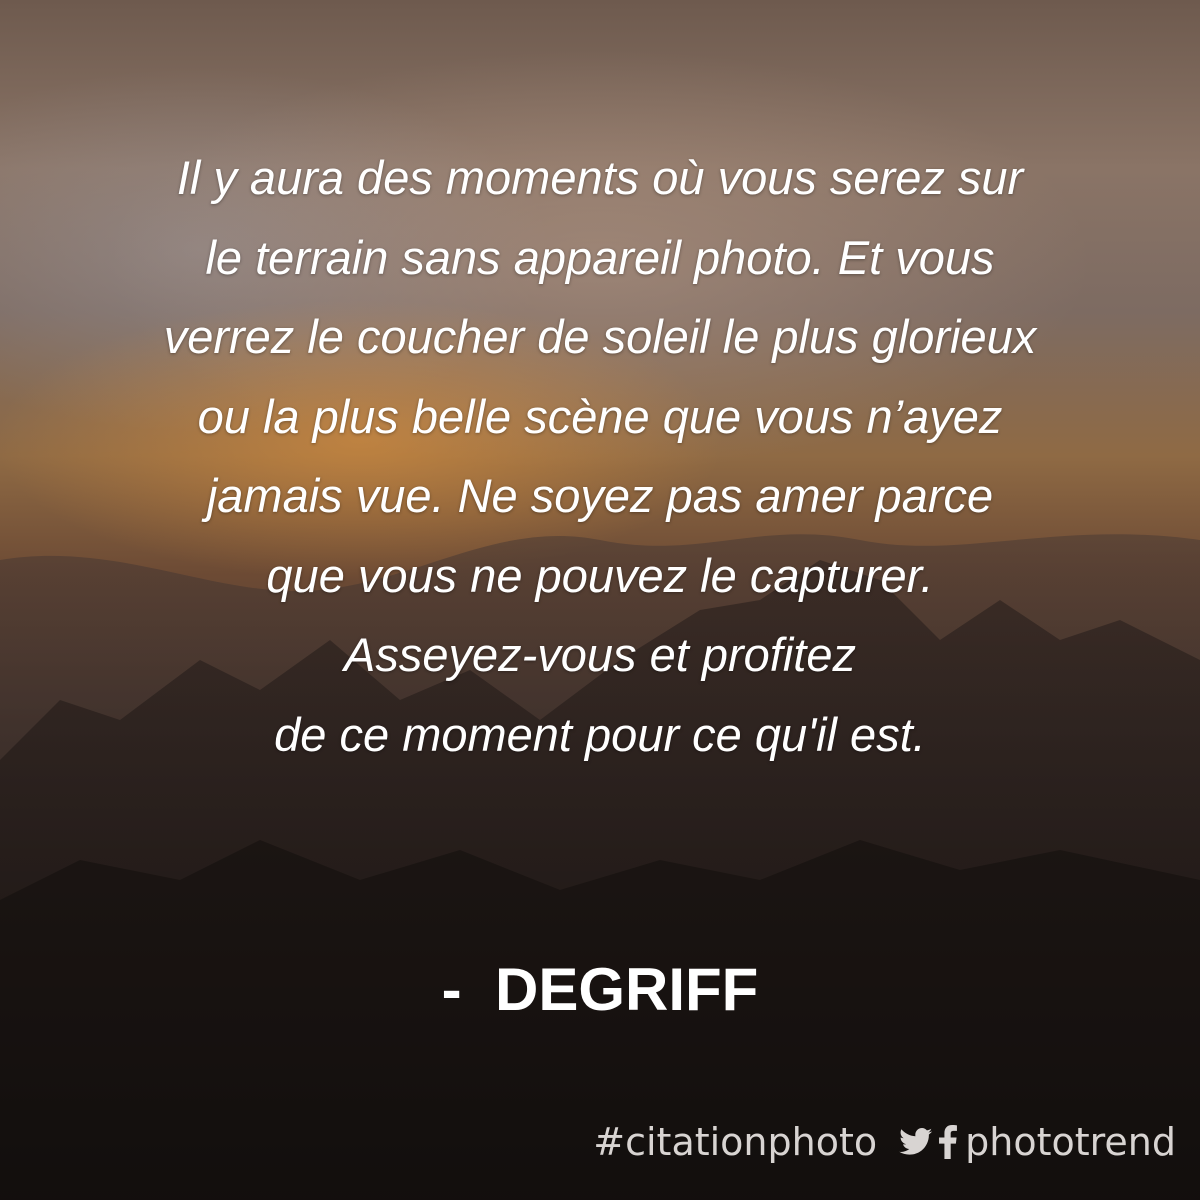  Describe the element at coordinates (600, 495) in the screenshot. I see `quote-line: jamais vue. Ne soyez pas amer parce` at that location.